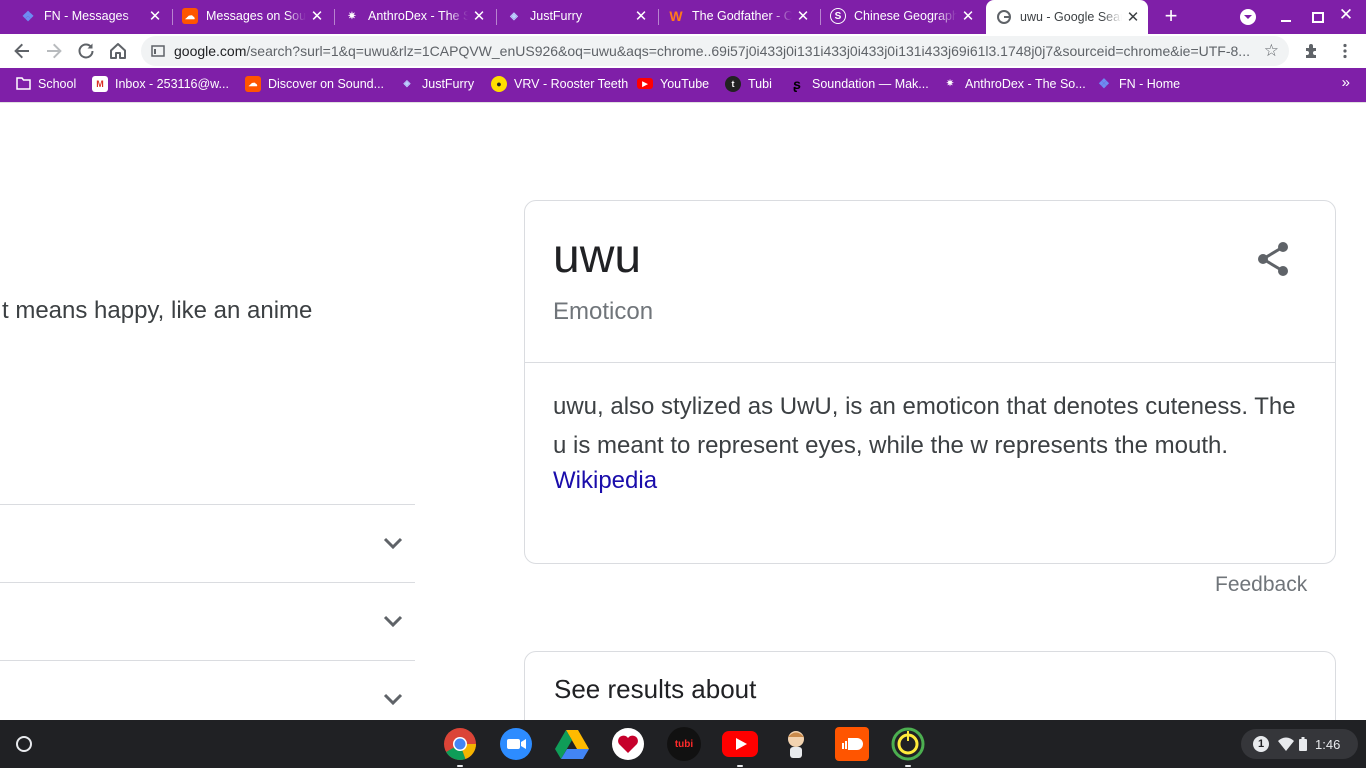 The image size is (1366, 768). Describe the element at coordinates (1346, 15) in the screenshot. I see `close-window-icon: ✕` at that location.